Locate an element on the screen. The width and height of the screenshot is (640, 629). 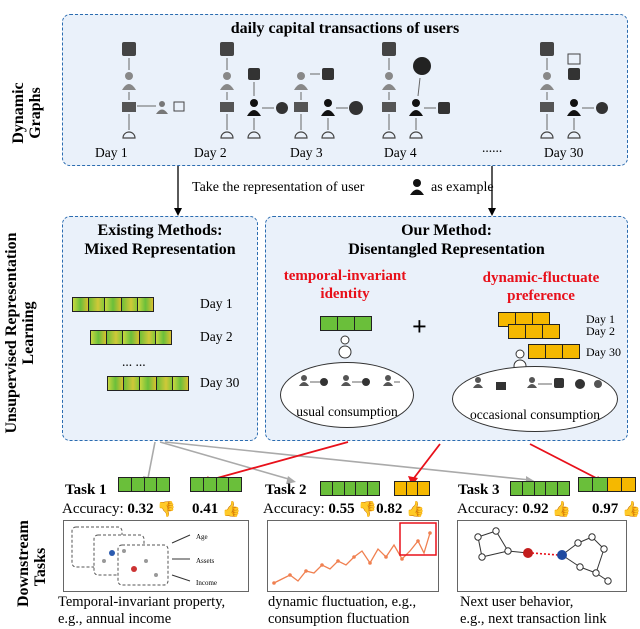
task-1-desc-2: e.g., annual income is located at coordinates (115, 619).